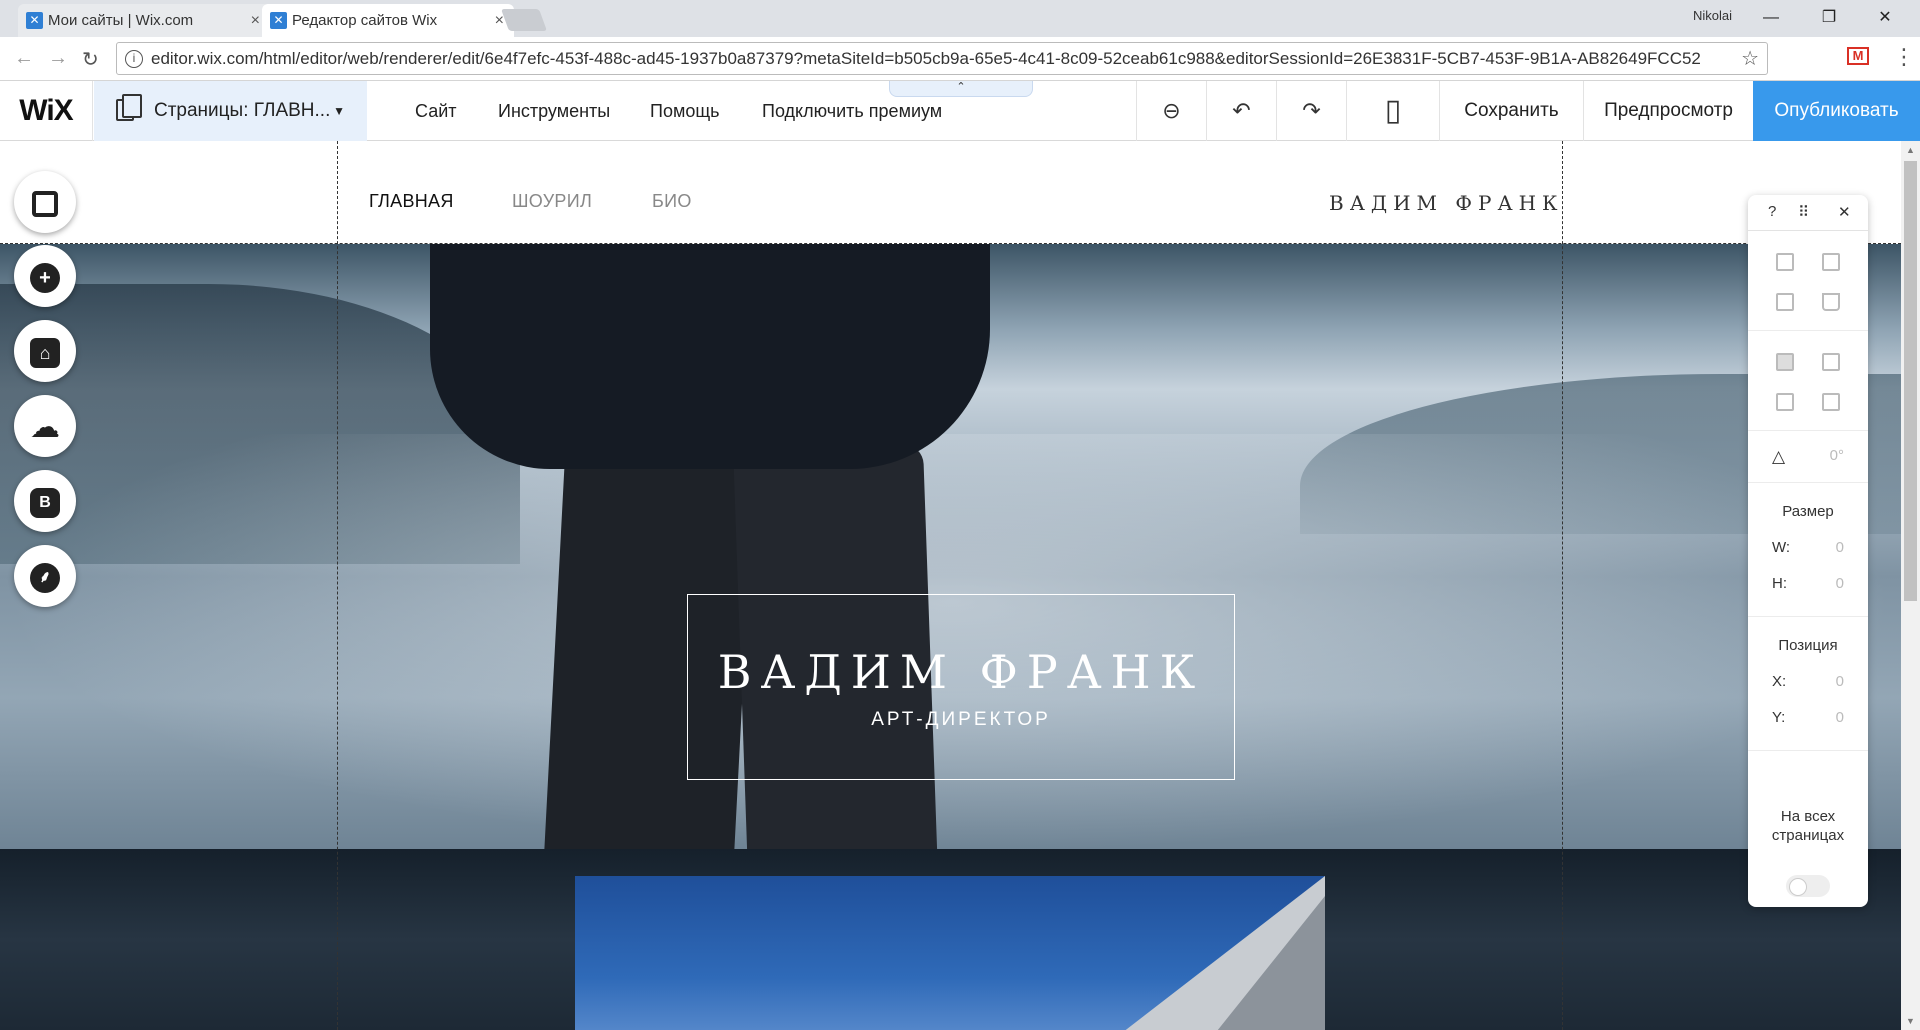 The height and width of the screenshot is (1030, 1920). I want to click on app-market-icon: ⌂, so click(45, 353).